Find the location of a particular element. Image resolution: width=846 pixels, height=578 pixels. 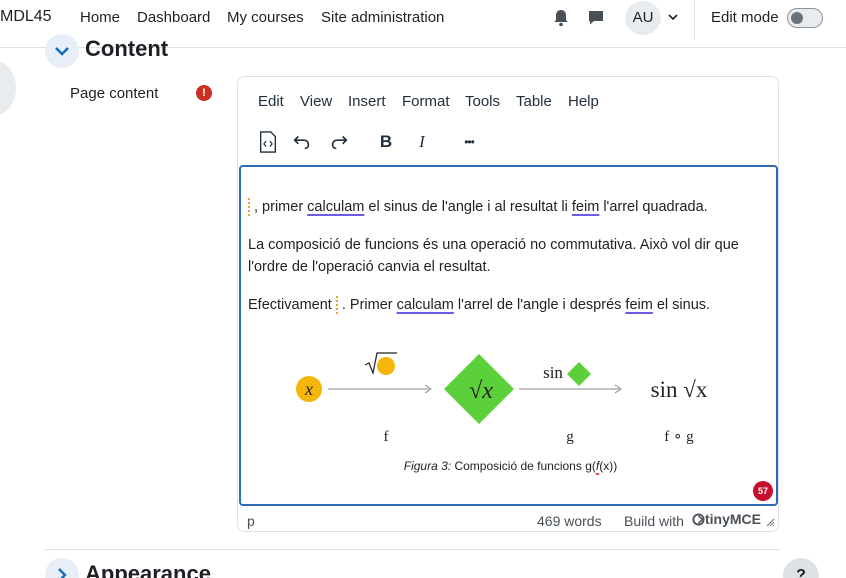

source-code-icon is located at coordinates (268, 142).